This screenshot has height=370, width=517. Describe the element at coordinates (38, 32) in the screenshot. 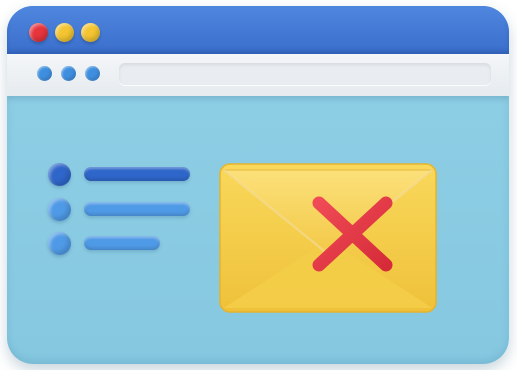

I see `close-window-button` at that location.